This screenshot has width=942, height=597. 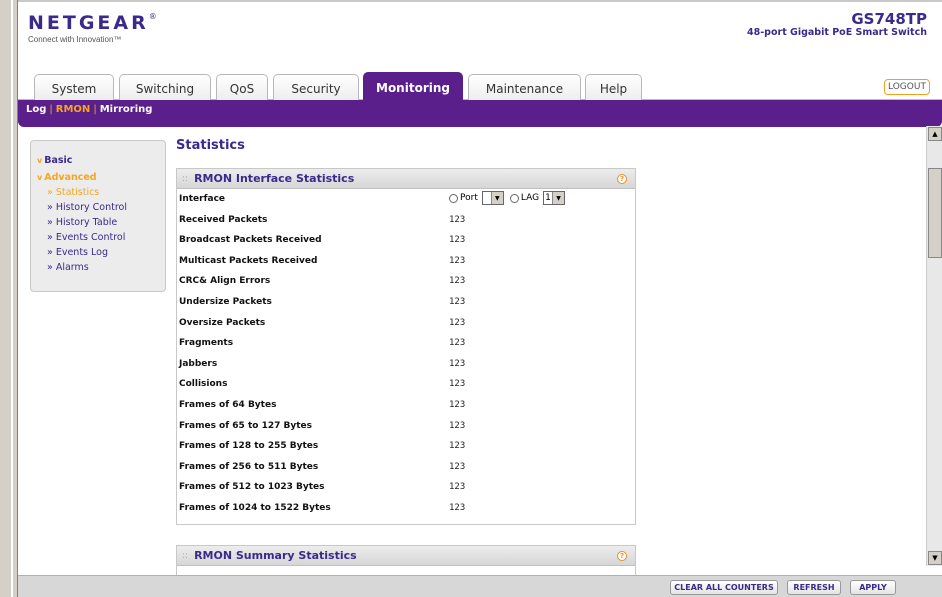 I want to click on port-radio, so click(x=453, y=198).